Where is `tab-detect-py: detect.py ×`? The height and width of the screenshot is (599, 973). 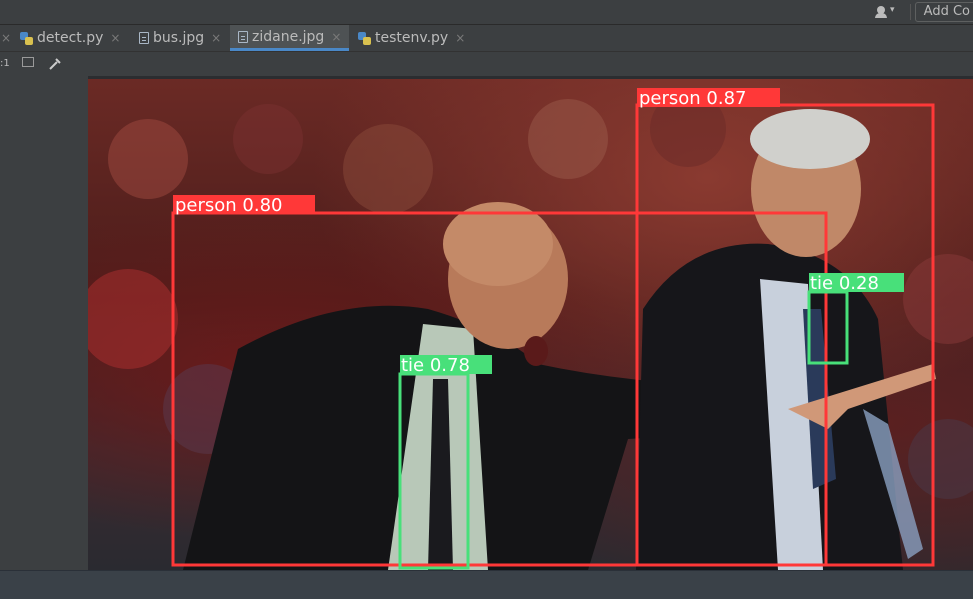
tab-detect-py: detect.py × is located at coordinates (70, 38).